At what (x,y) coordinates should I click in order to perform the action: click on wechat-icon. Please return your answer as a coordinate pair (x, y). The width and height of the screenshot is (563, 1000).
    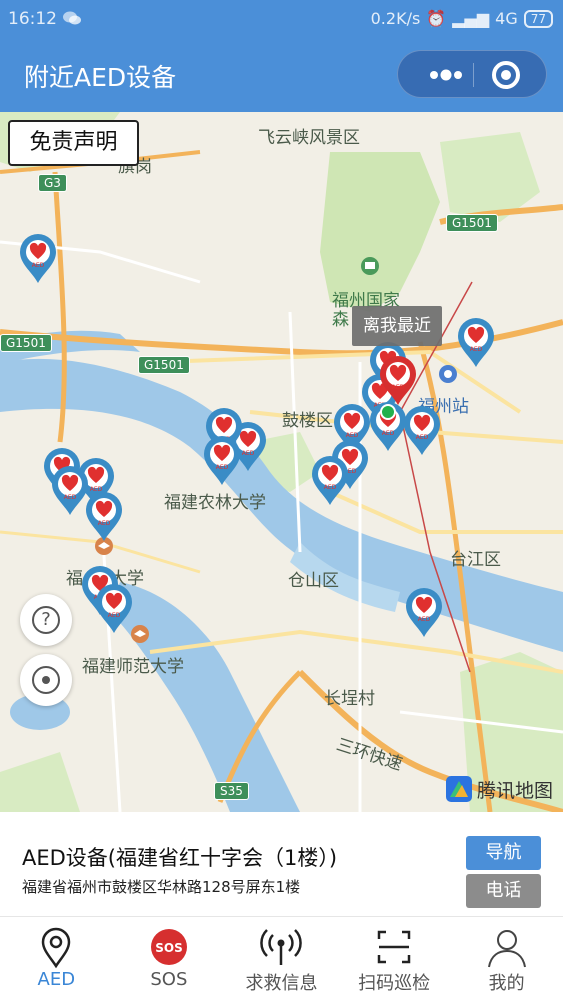
    Looking at the image, I should click on (72, 18).